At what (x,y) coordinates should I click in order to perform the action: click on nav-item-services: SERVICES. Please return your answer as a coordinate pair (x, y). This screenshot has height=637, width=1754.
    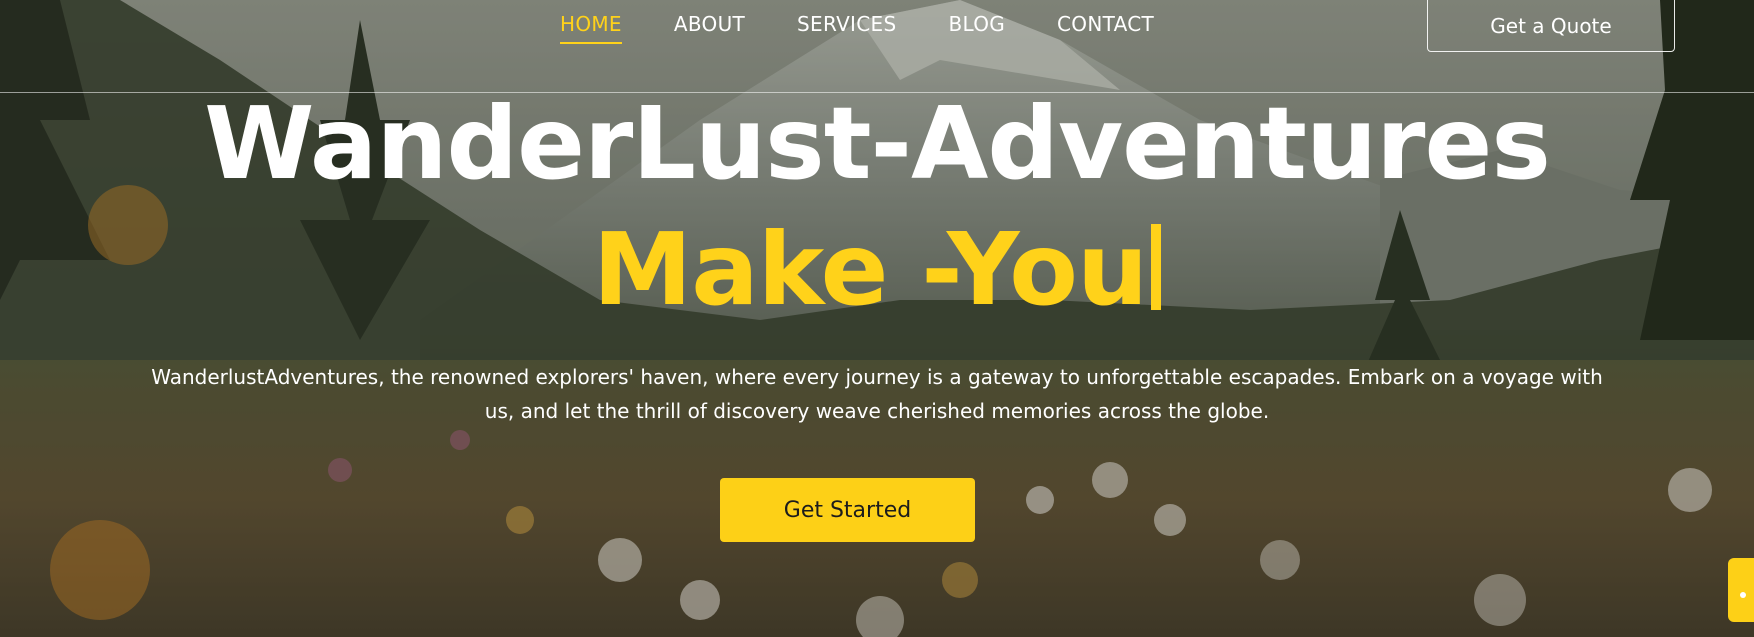
    Looking at the image, I should click on (846, 28).